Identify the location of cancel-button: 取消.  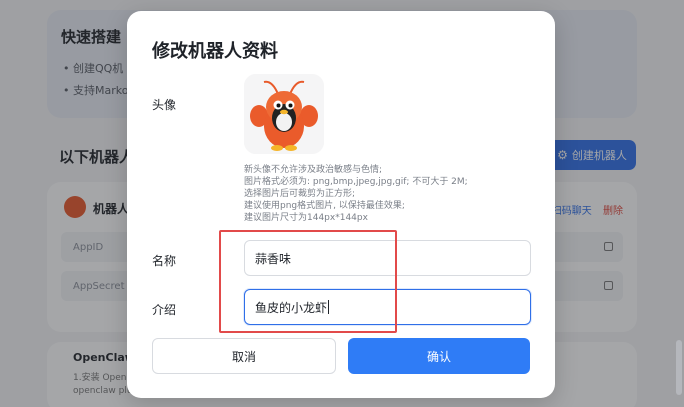
(244, 356).